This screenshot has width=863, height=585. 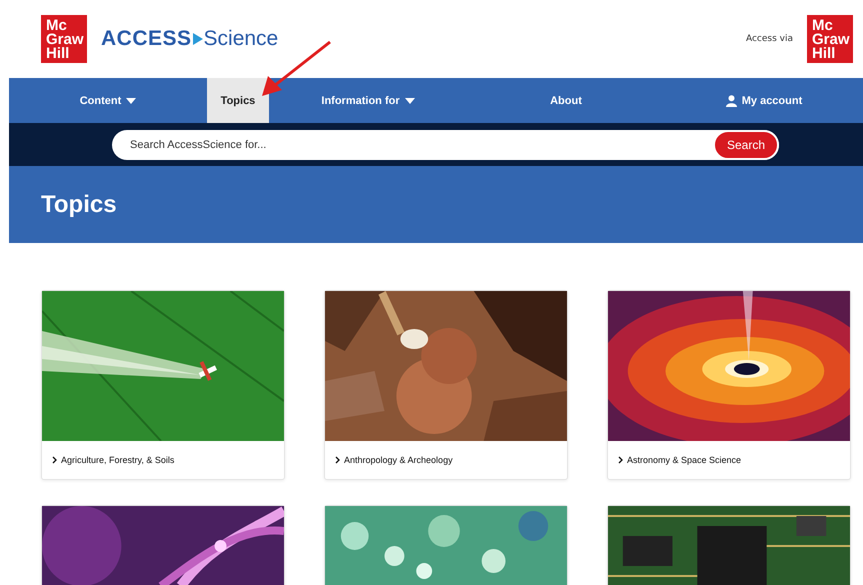 I want to click on topic-link: Agriculture, Forestry, & Soils, so click(x=163, y=460).